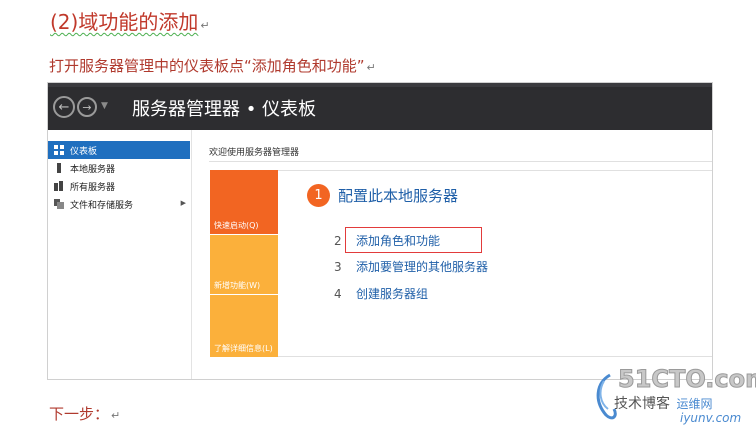 The height and width of the screenshot is (434, 756). What do you see at coordinates (93, 187) in the screenshot?
I see `sidebar-item-label: 所有服务器` at bounding box center [93, 187].